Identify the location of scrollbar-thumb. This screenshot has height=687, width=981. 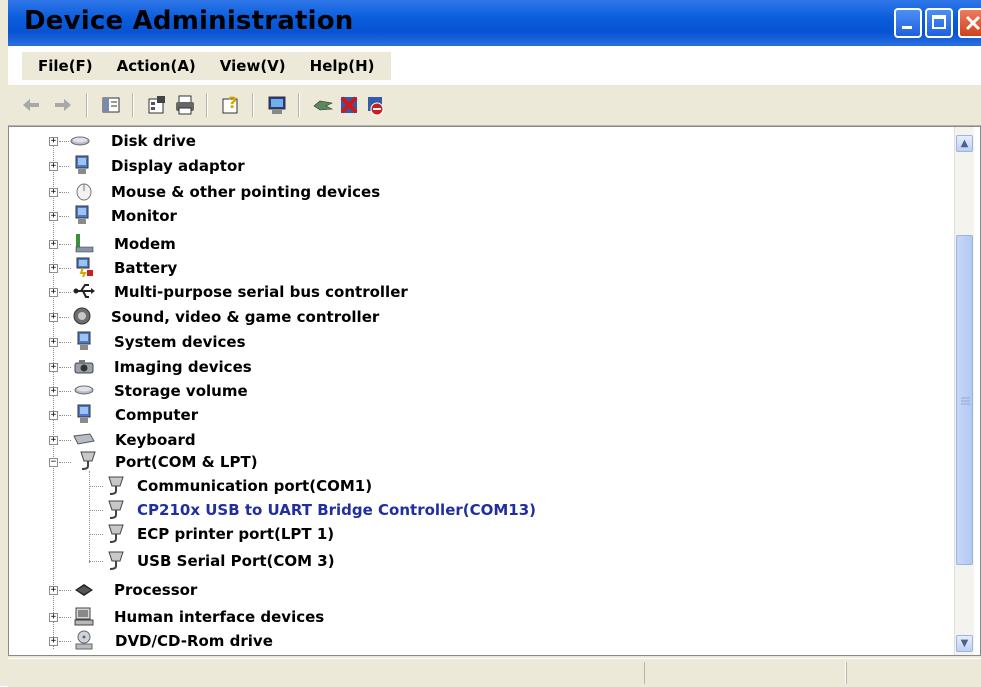
(964, 400).